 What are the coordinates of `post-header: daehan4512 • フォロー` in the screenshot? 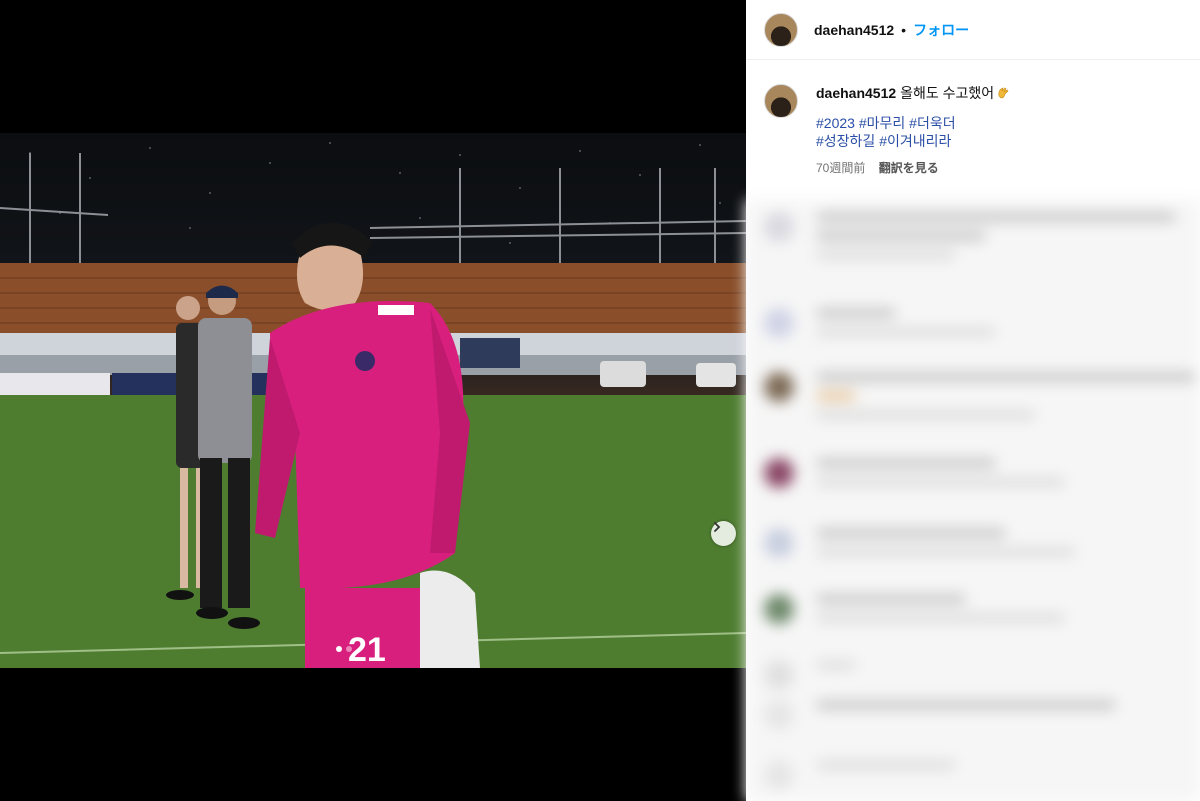 It's located at (973, 30).